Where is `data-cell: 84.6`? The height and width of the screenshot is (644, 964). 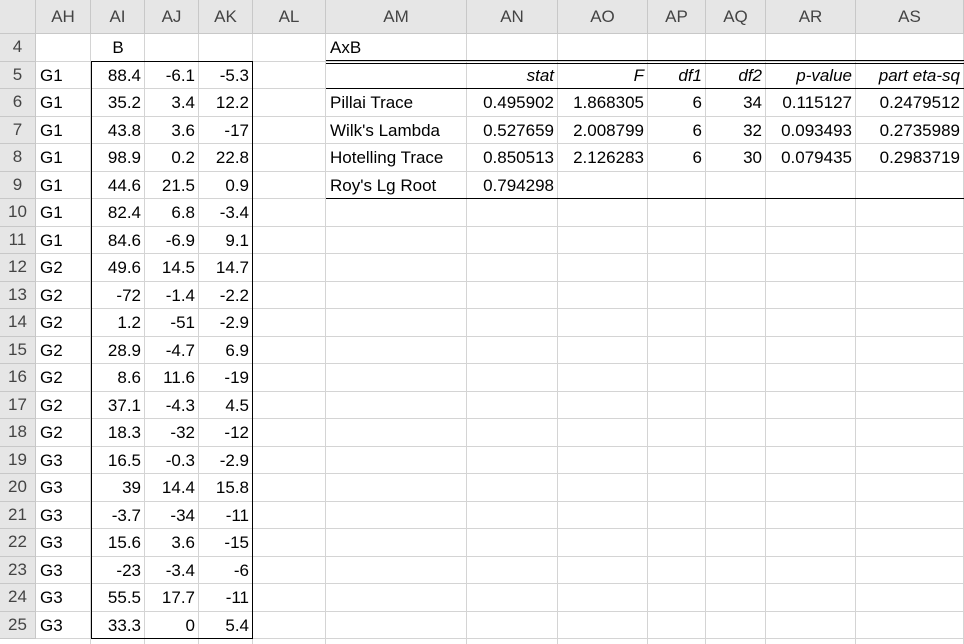 data-cell: 84.6 is located at coordinates (118, 241).